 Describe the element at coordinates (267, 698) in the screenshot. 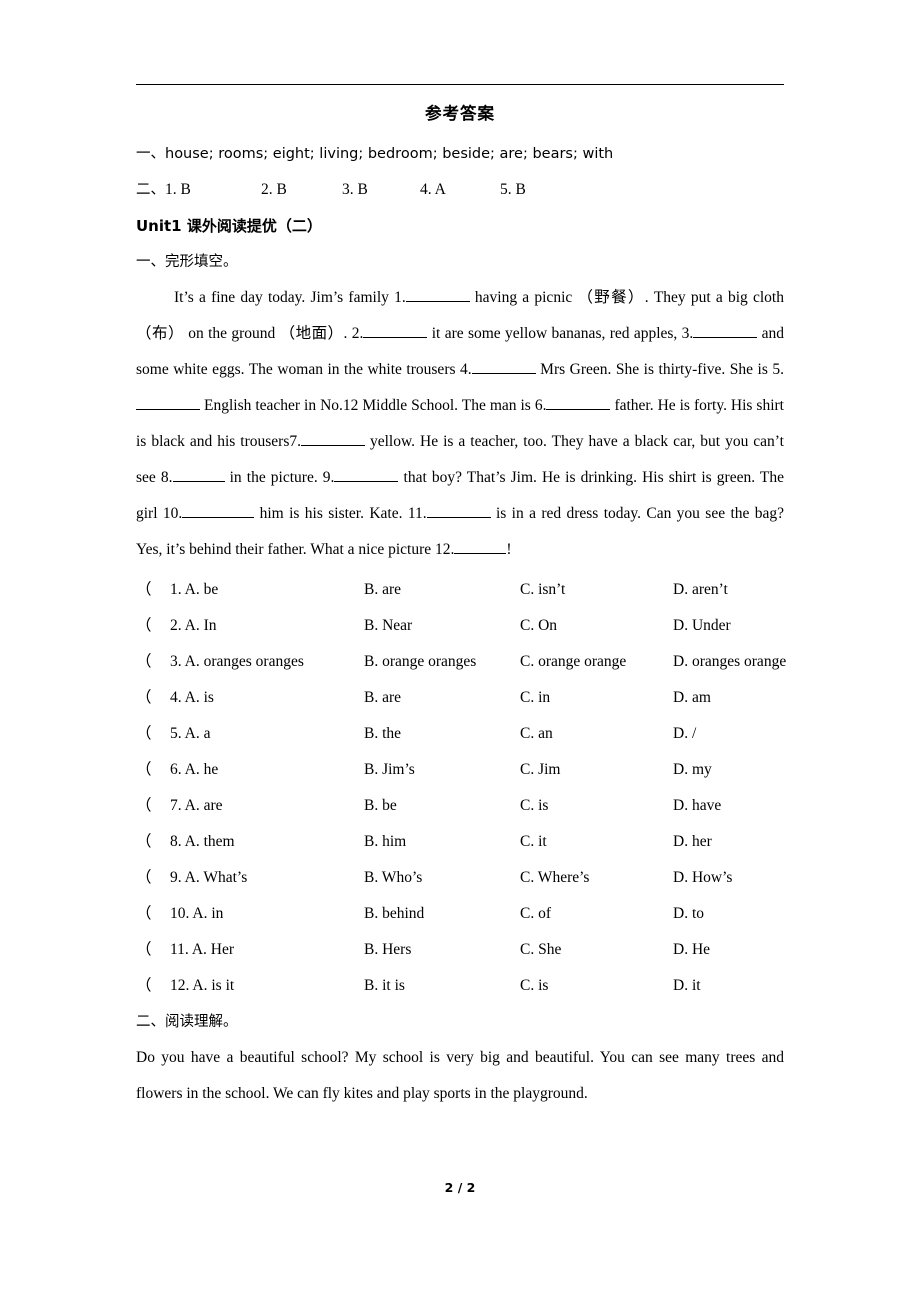

I see `choice-option-a: 4. A. is` at that location.